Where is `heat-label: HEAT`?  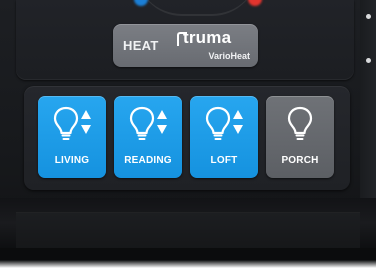 heat-label: HEAT is located at coordinates (141, 45).